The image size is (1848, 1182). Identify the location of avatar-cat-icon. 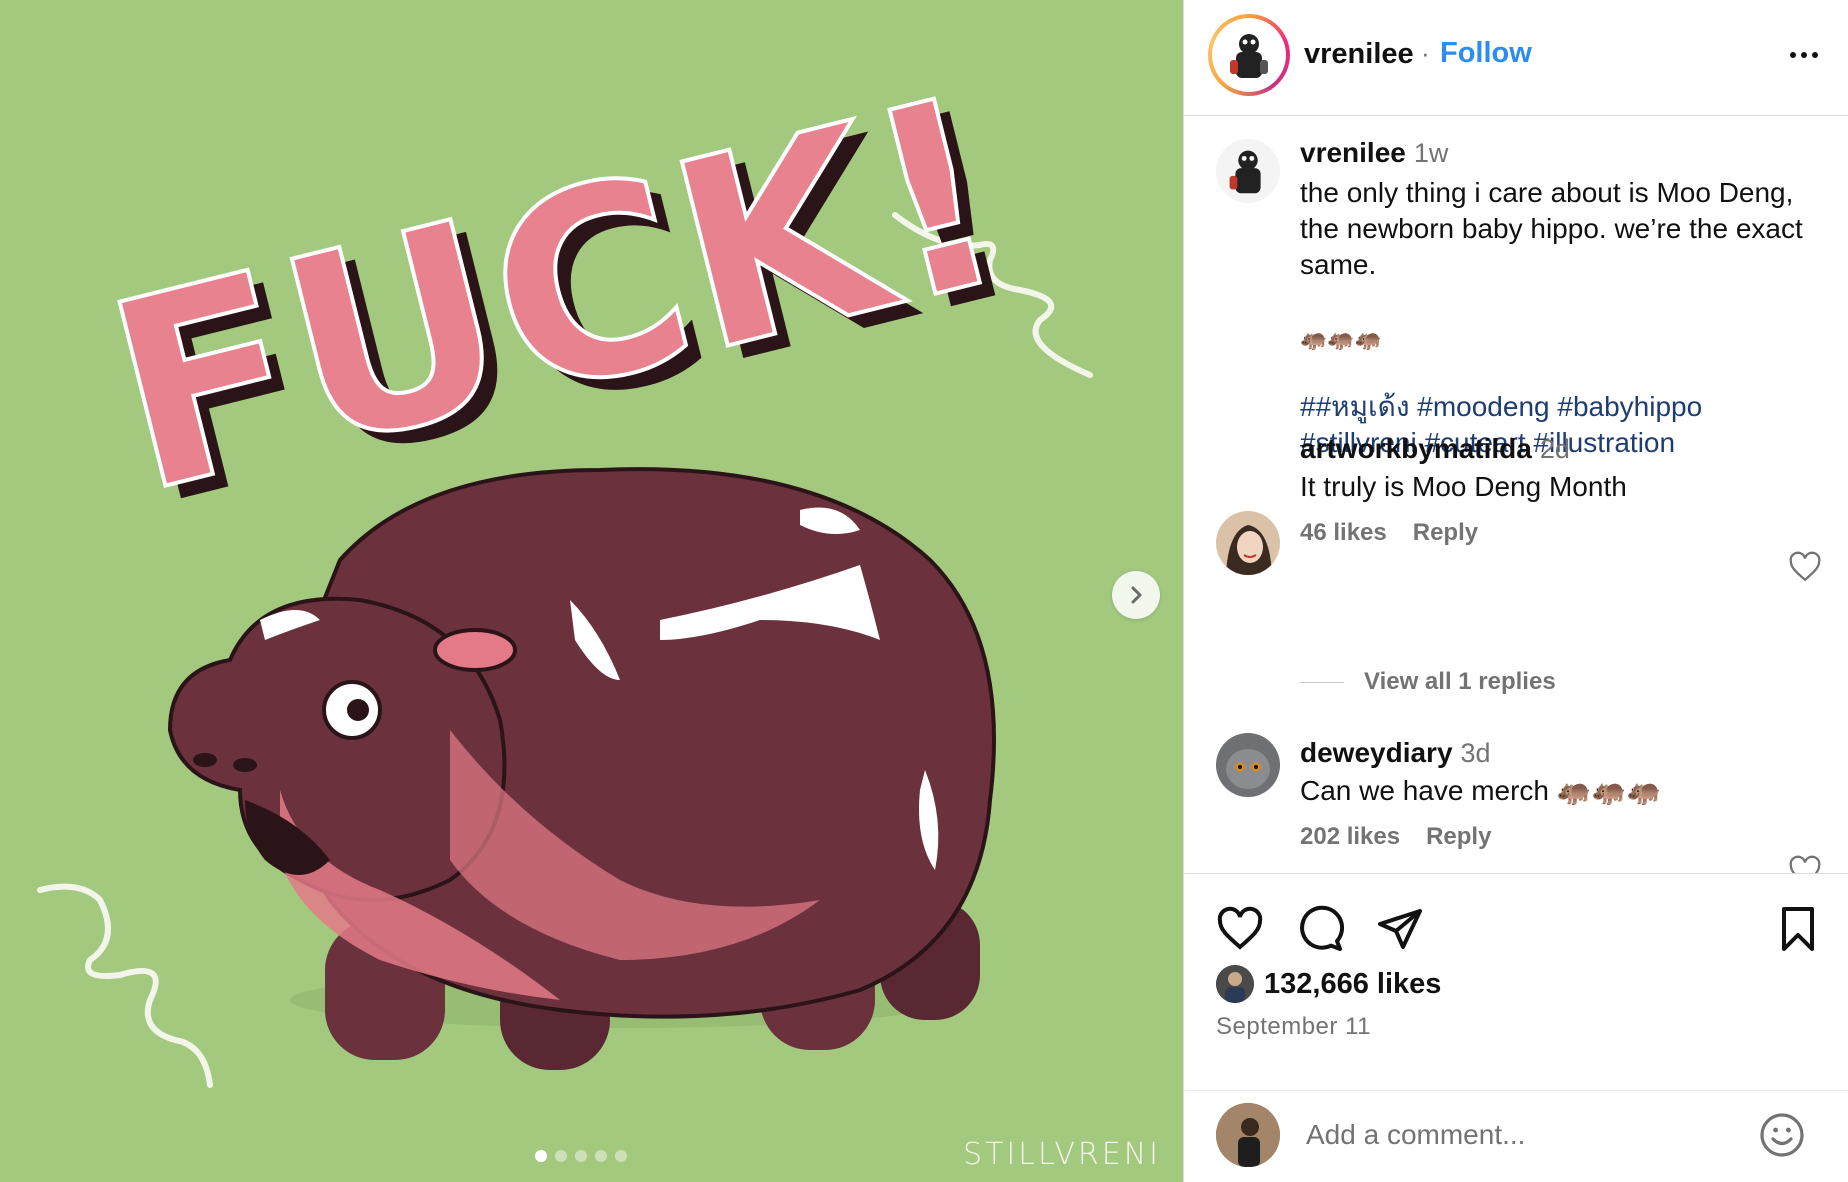
(1248, 765).